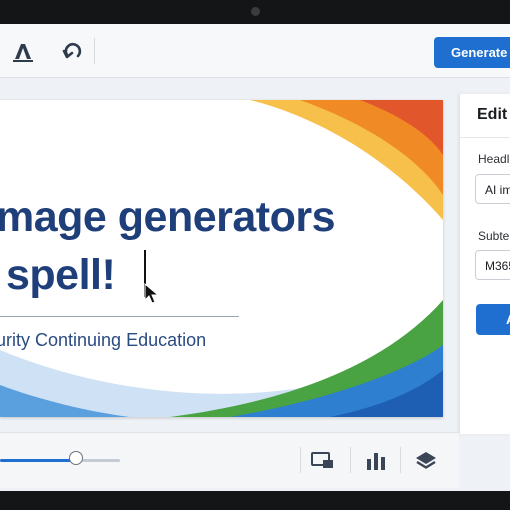  What do you see at coordinates (492, 265) in the screenshot?
I see `subtext-input: M365` at bounding box center [492, 265].